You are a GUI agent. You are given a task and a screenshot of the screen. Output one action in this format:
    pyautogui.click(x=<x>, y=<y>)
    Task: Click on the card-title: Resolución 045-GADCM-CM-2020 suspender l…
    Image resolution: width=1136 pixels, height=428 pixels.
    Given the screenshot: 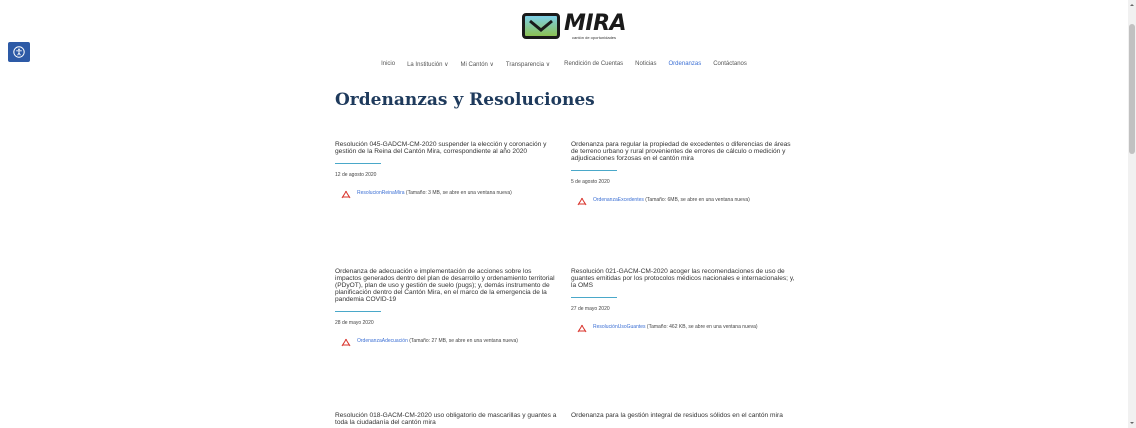 What is the action you would take?
    pyautogui.click(x=447, y=148)
    